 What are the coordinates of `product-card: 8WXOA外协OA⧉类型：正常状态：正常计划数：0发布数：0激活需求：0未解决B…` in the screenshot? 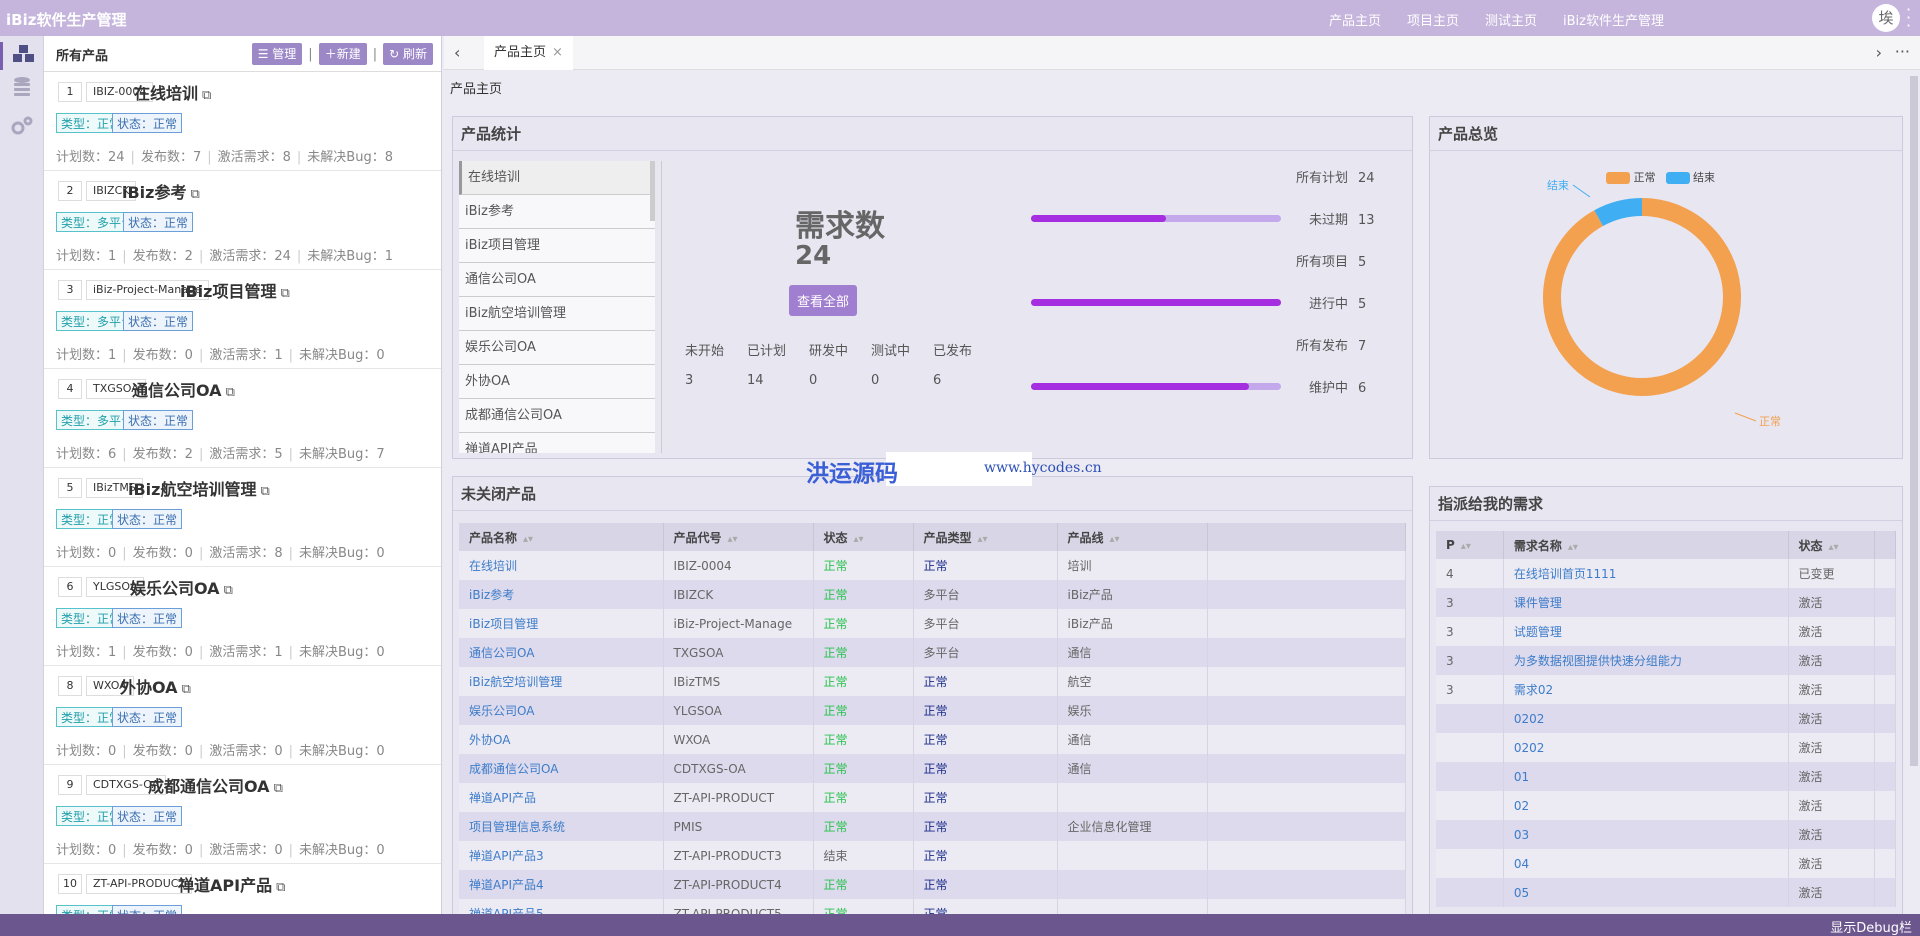 It's located at (242, 715).